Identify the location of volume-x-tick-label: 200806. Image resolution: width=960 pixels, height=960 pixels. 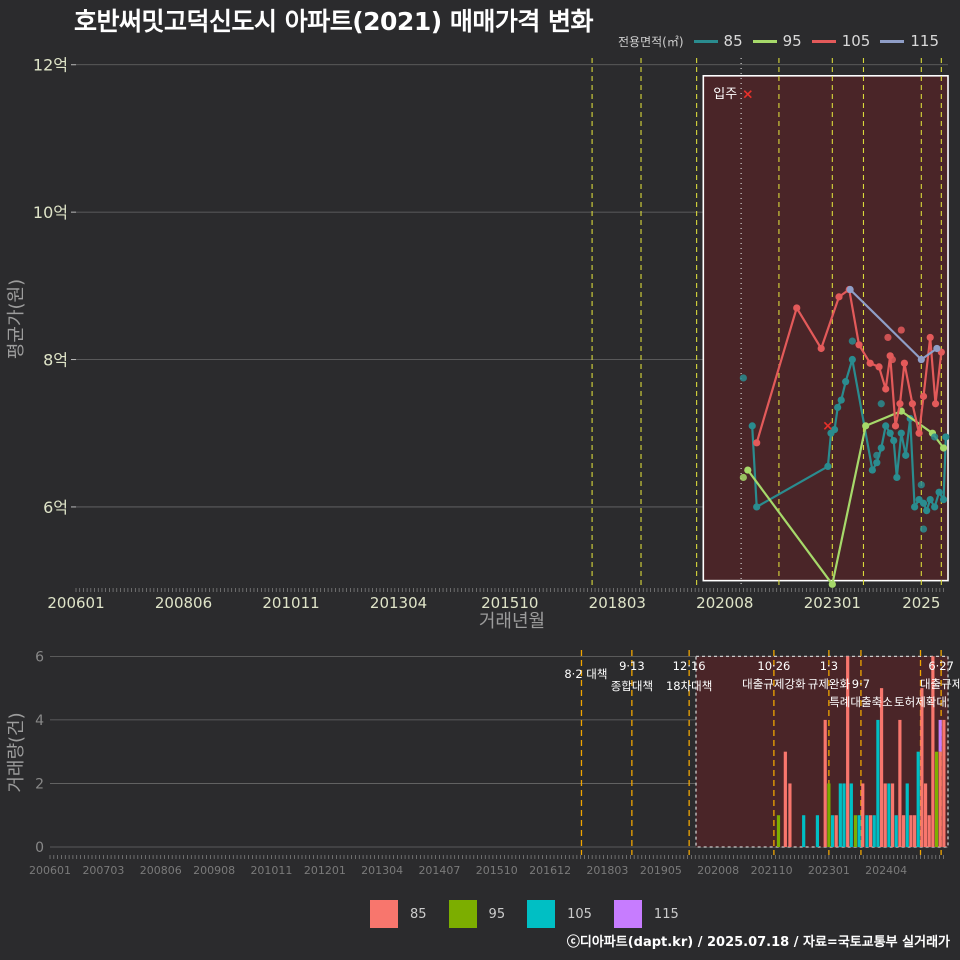
(161, 870).